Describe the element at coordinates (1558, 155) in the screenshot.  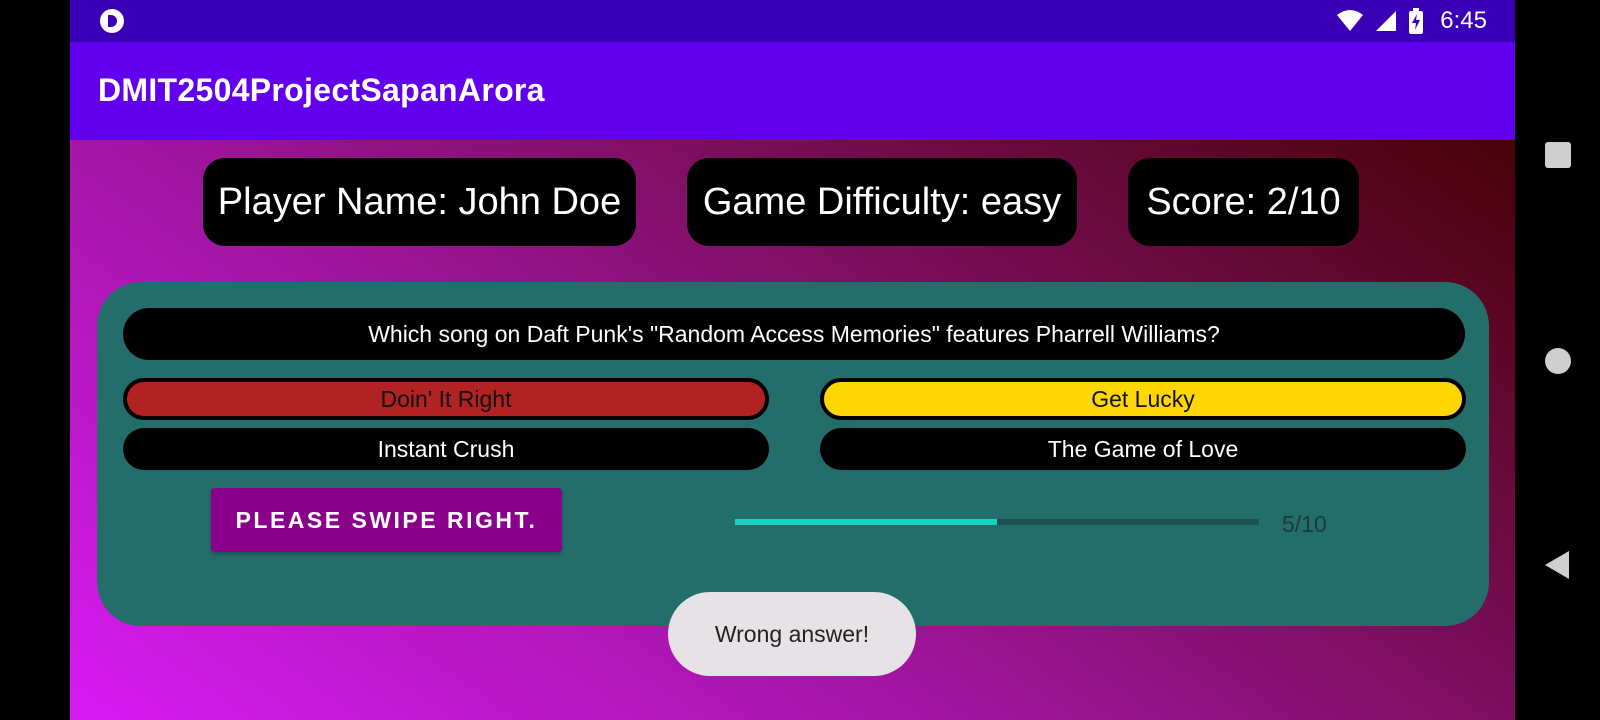
I see `recents-icon` at that location.